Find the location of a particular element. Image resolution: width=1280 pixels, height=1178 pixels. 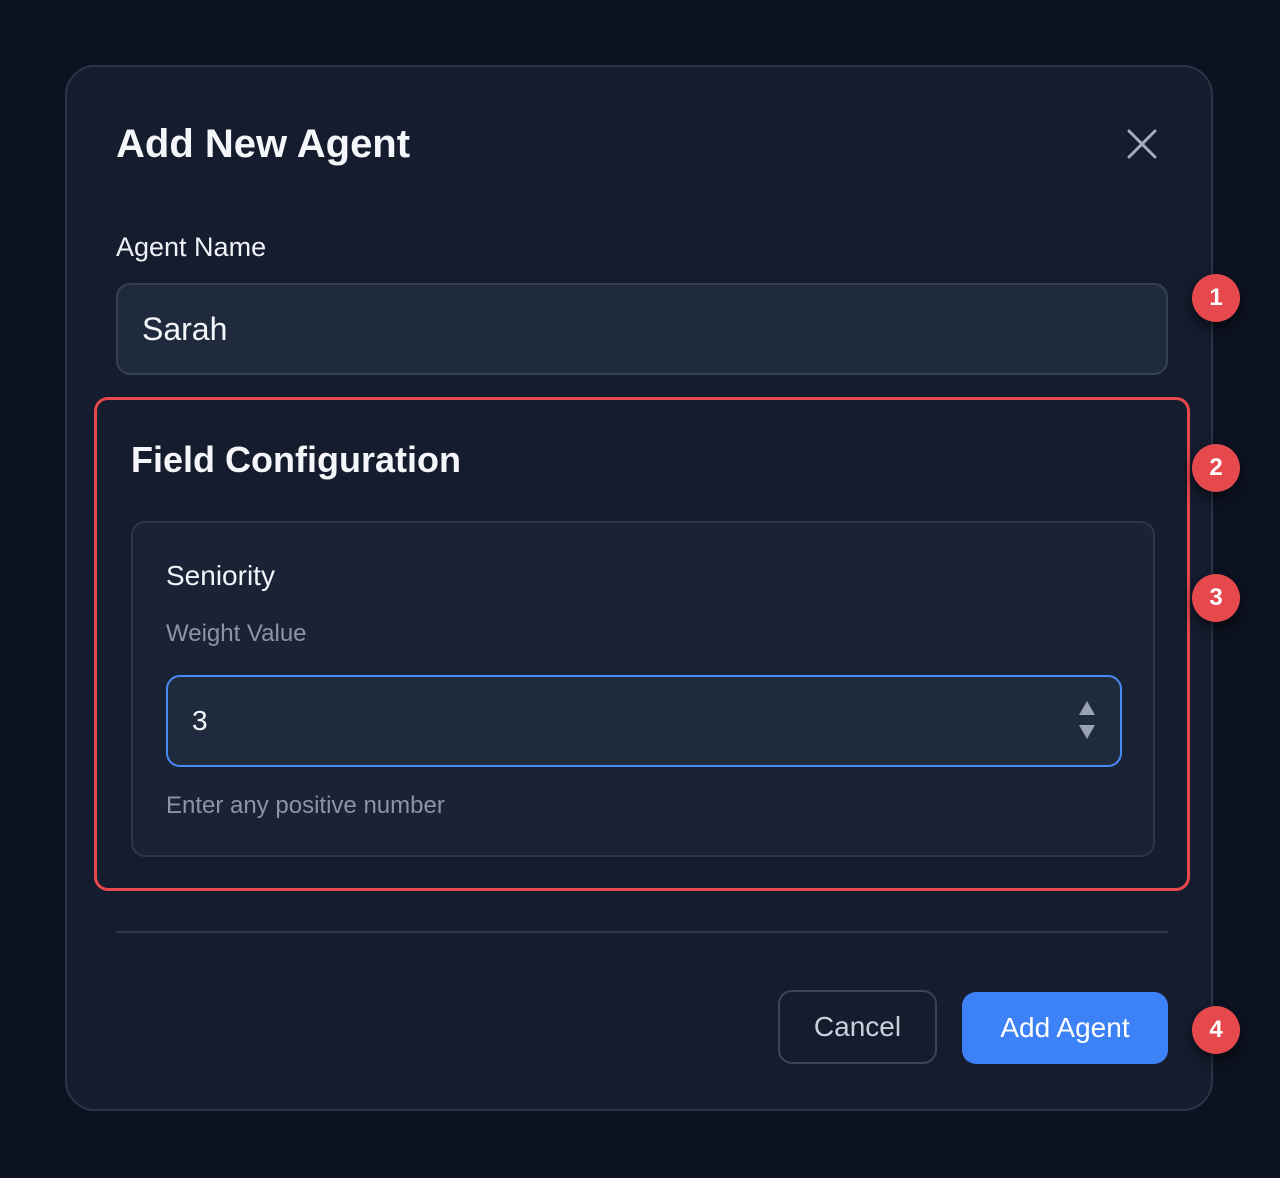

stepper-up-icon is located at coordinates (1087, 708).